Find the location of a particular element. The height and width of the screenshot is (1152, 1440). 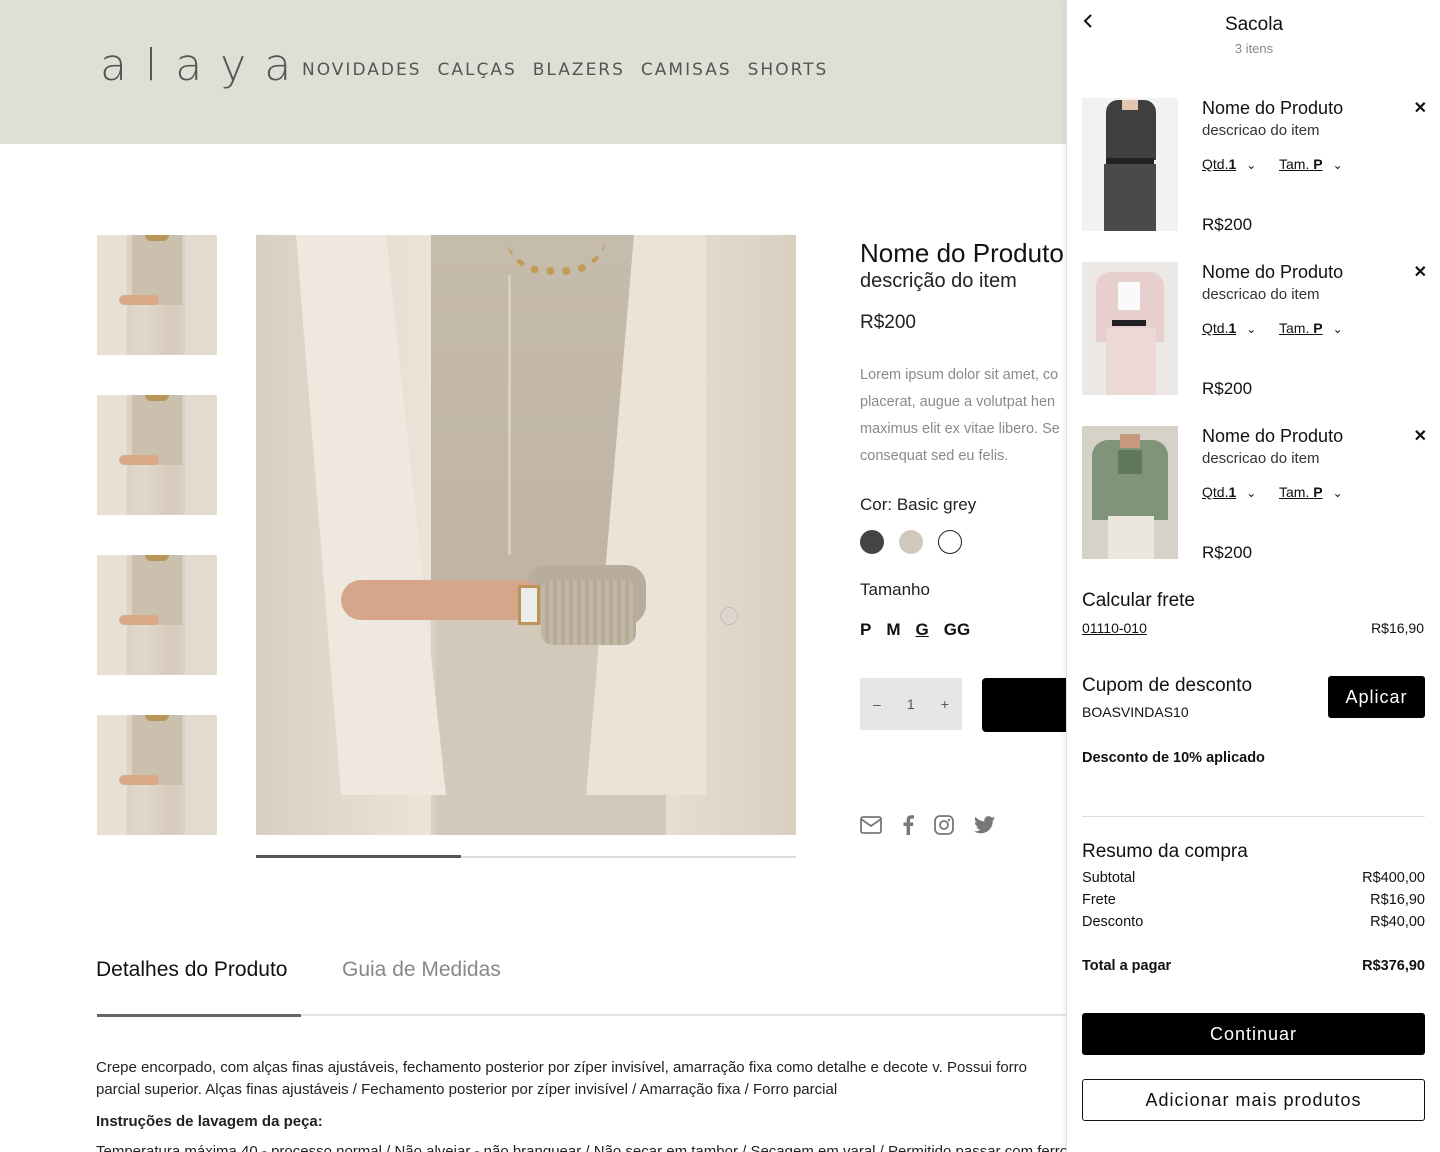

gallery-progress-fill is located at coordinates (359, 856).